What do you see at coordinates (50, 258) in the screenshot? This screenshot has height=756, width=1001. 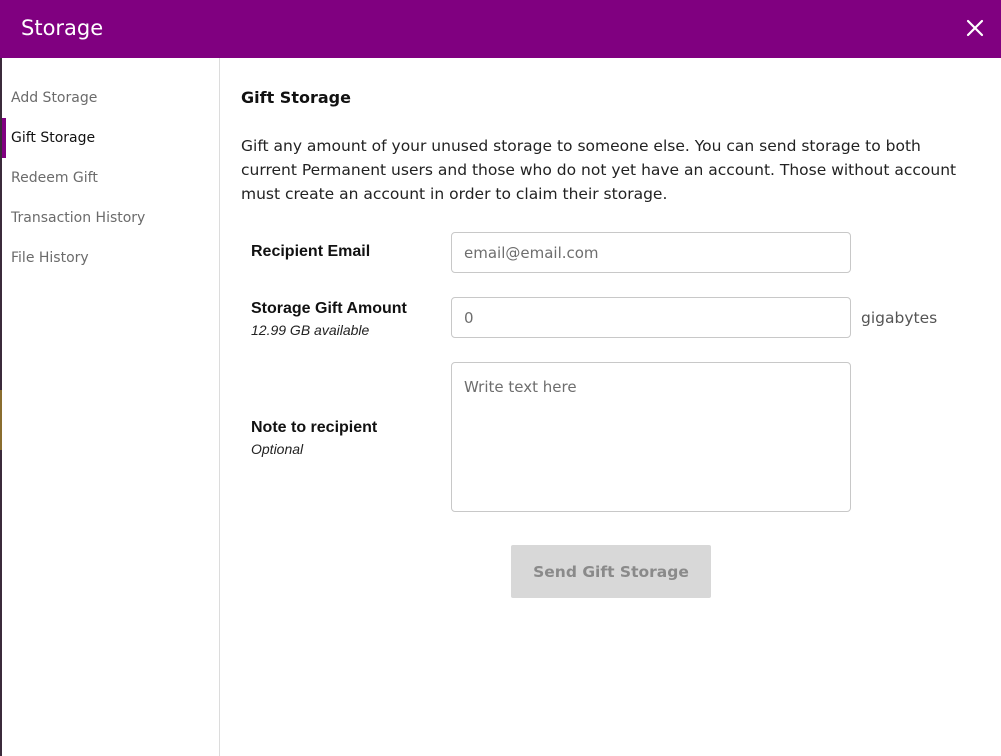 I see `sidebar-item-label: File History` at bounding box center [50, 258].